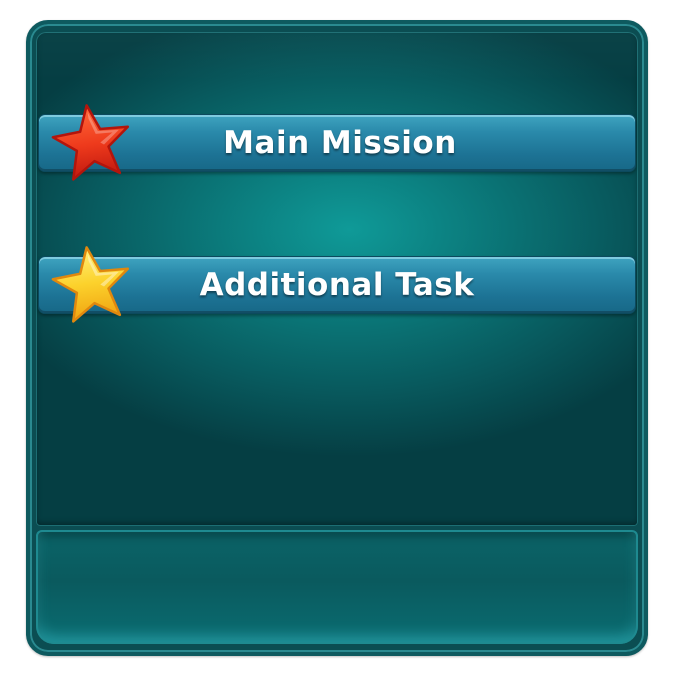 The height and width of the screenshot is (680, 674). I want to click on yellow-star-icon, so click(90, 284).